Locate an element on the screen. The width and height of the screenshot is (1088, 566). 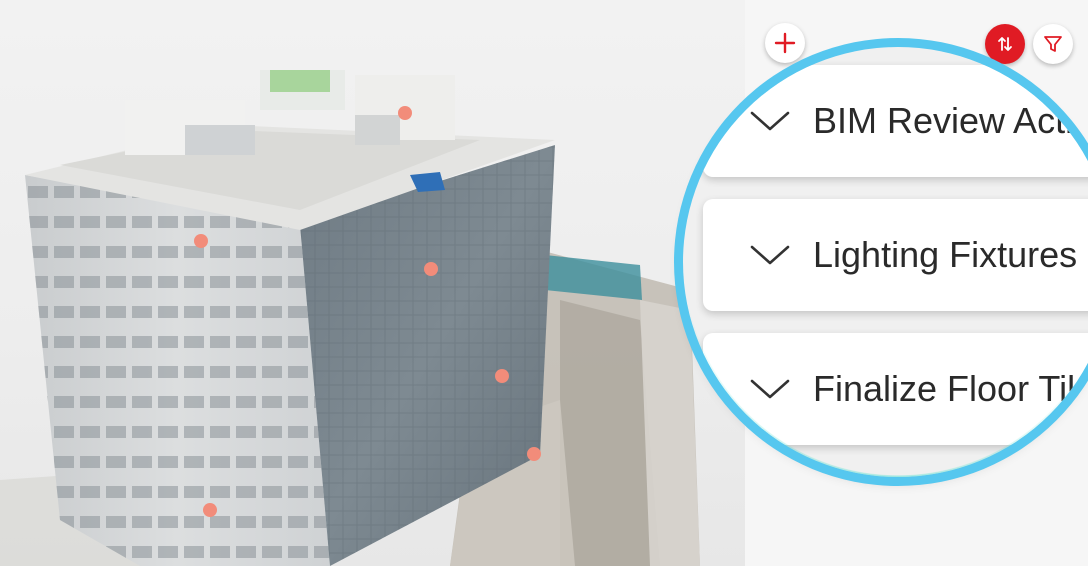
issue-marker-facade-right-middle is located at coordinates (502, 376).